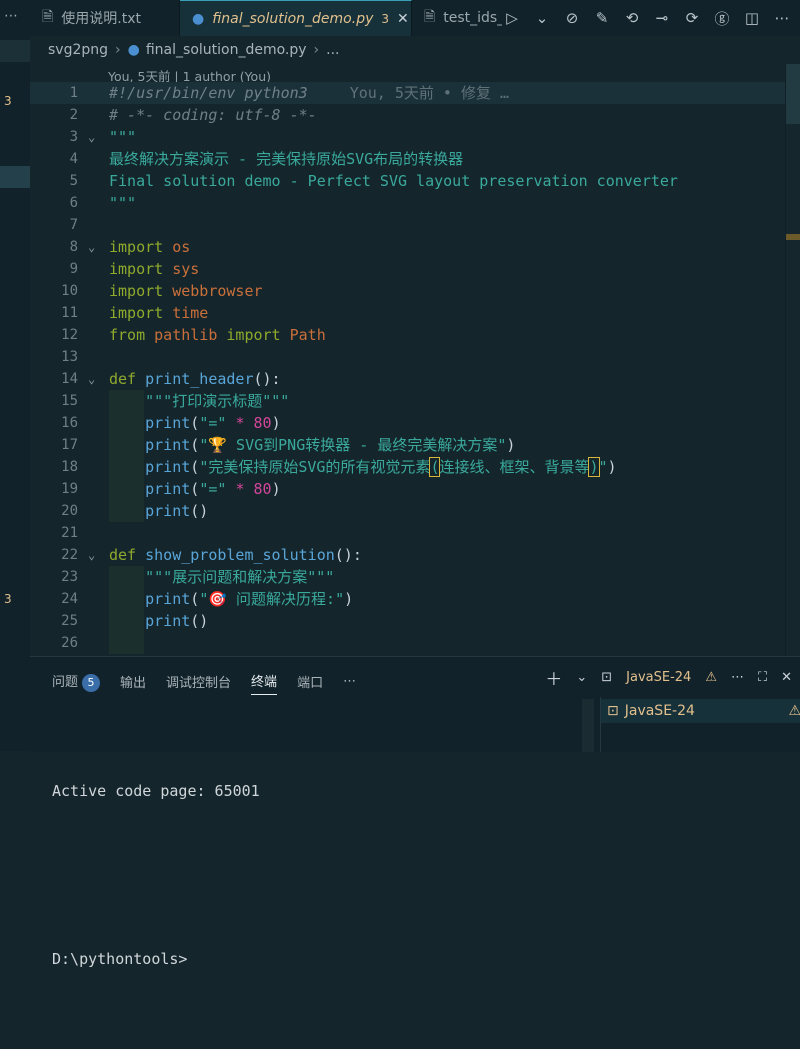 The height and width of the screenshot is (1049, 800). What do you see at coordinates (198, 681) in the screenshot?
I see `tab-debug-console: 调试控制台` at bounding box center [198, 681].